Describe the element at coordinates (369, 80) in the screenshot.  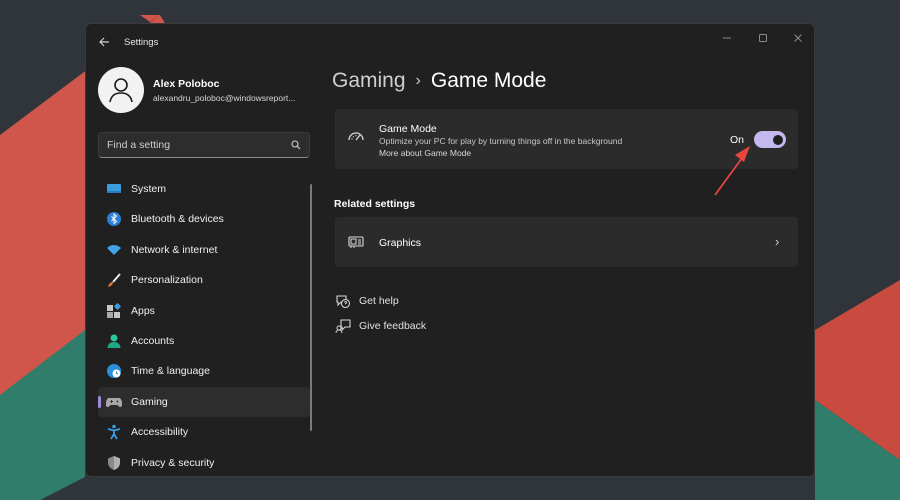
I see `breadcrumb-parent: Gaming` at that location.